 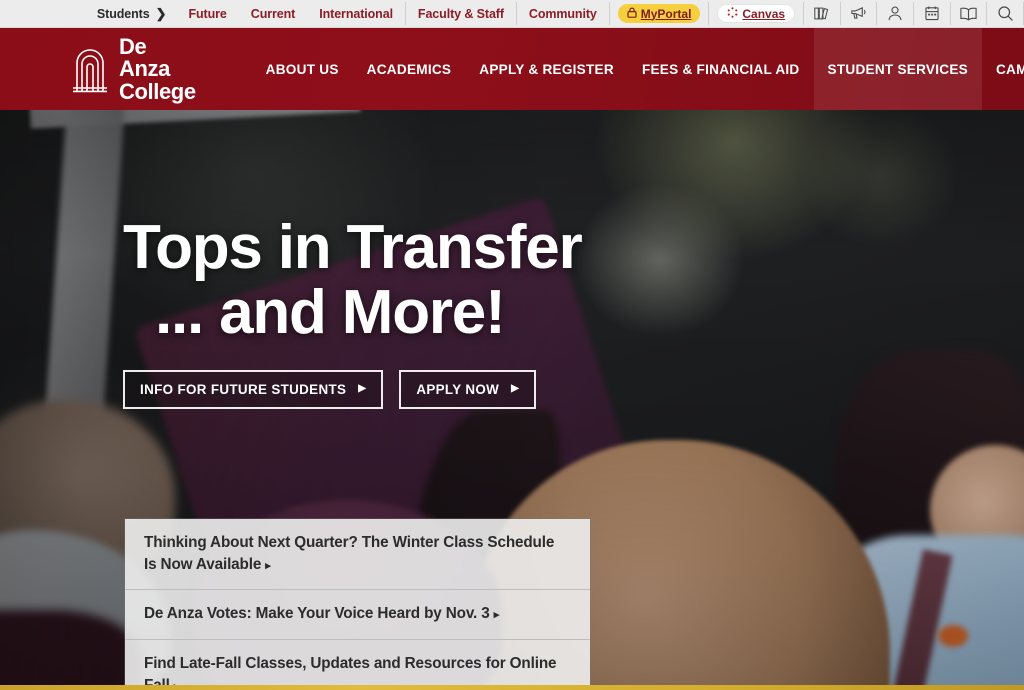 I want to click on info-for-future-students-label: INFO FOR FUTURE STUDENTS, so click(x=243, y=389).